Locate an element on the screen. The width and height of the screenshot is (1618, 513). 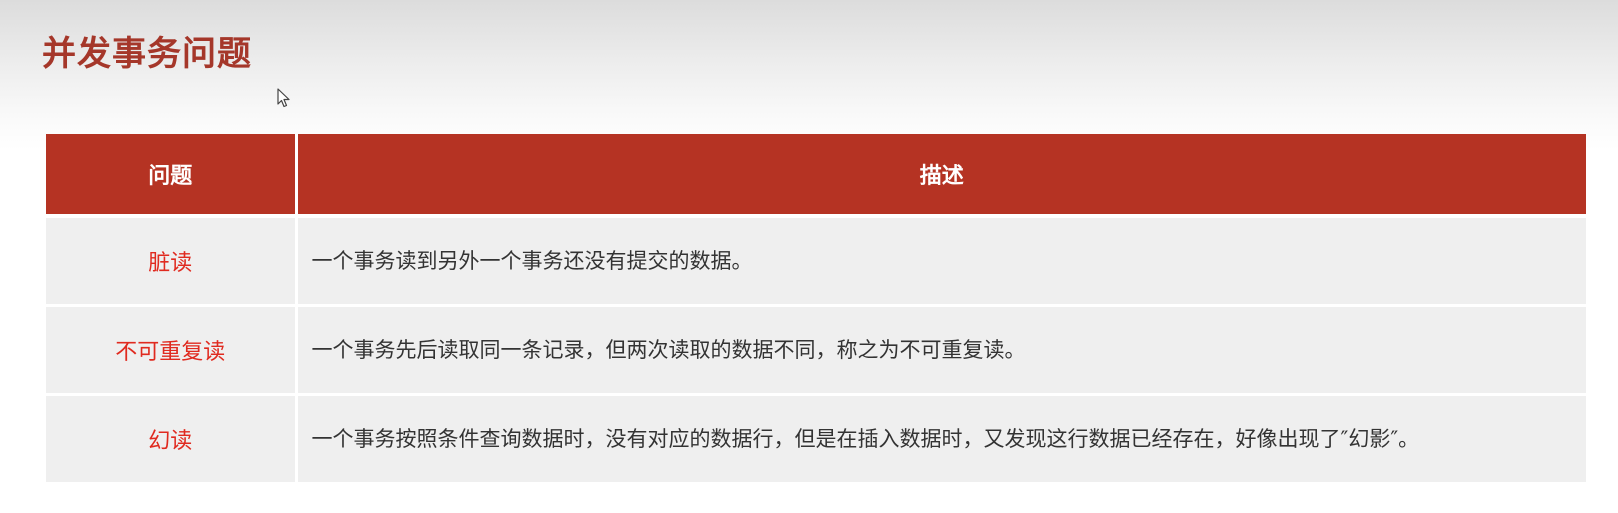
header-description: 描述 is located at coordinates (941, 175).